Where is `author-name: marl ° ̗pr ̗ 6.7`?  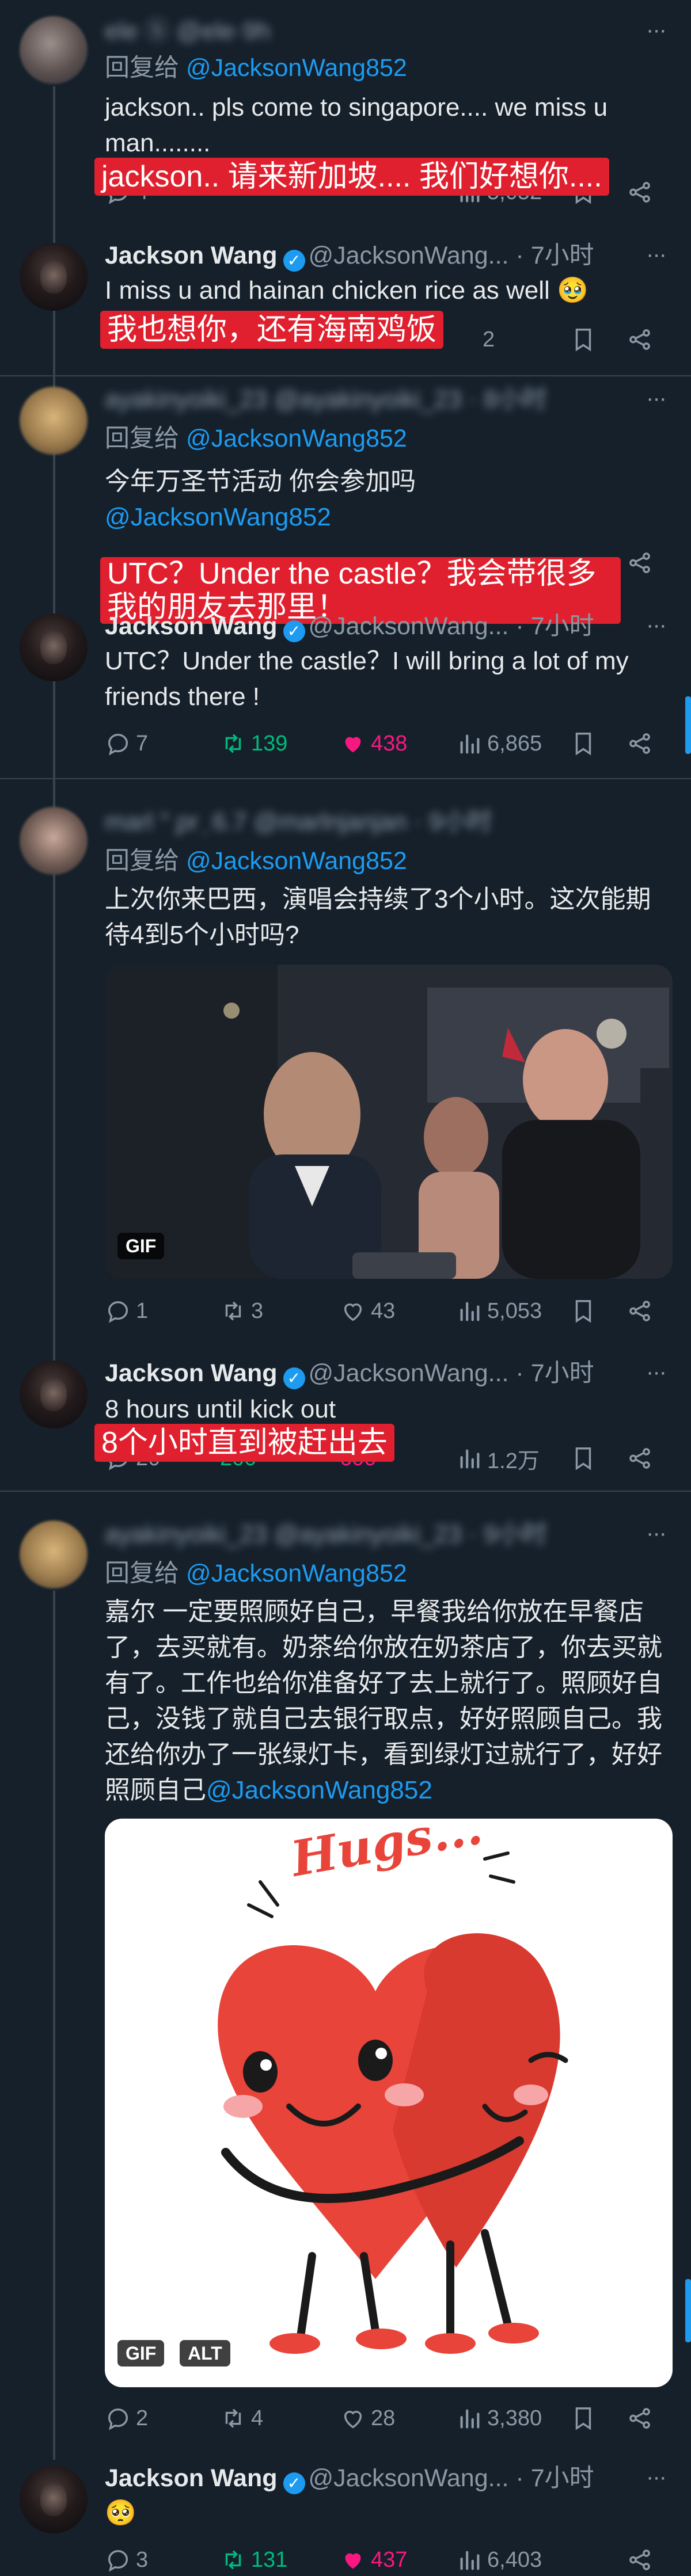 author-name: marl ° ̗pr ̗ 6.7 is located at coordinates (176, 822).